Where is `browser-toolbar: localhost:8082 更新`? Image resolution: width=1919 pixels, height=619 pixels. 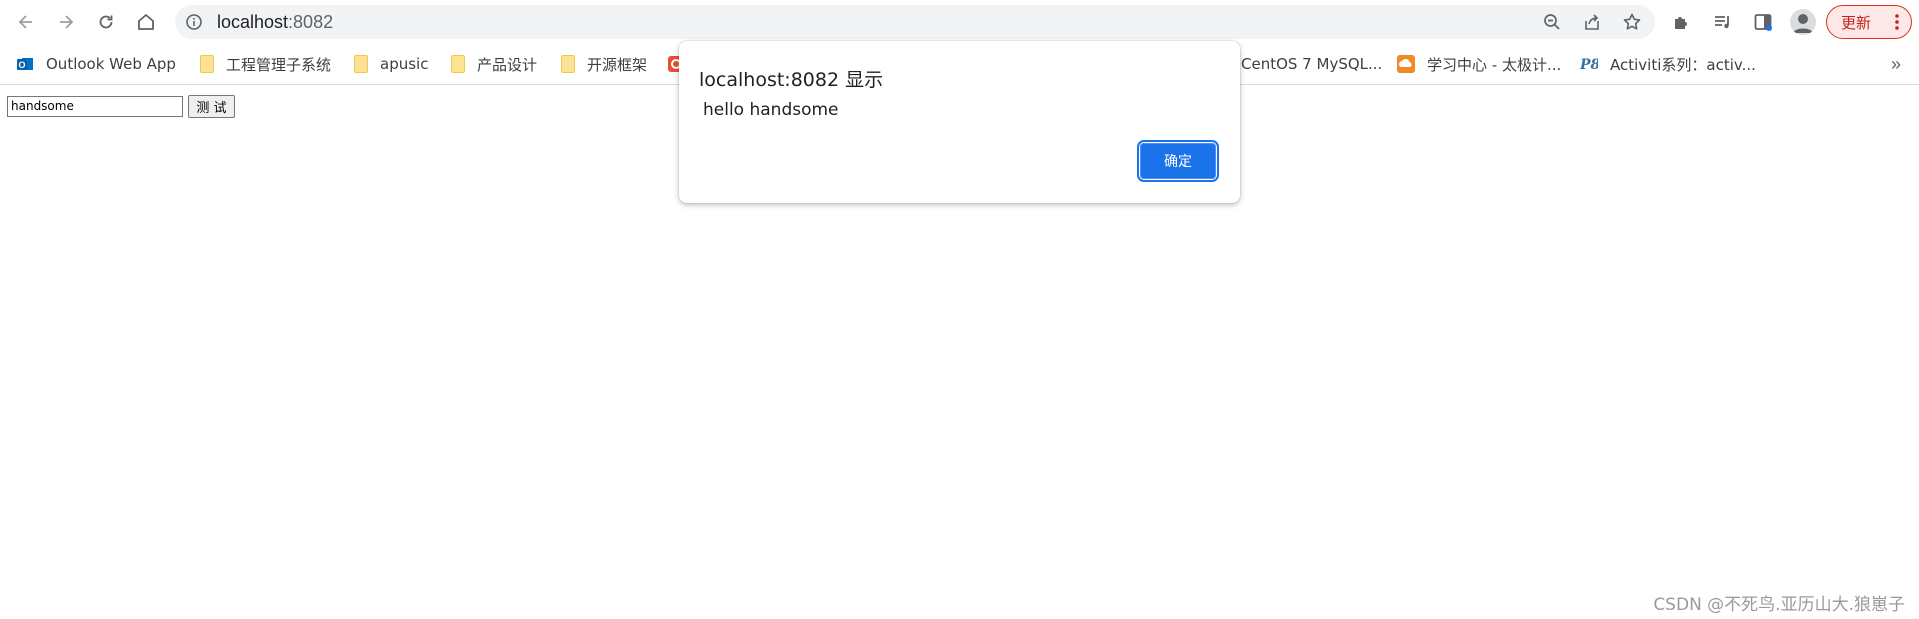
browser-toolbar: localhost:8082 更新 is located at coordinates (959, 22).